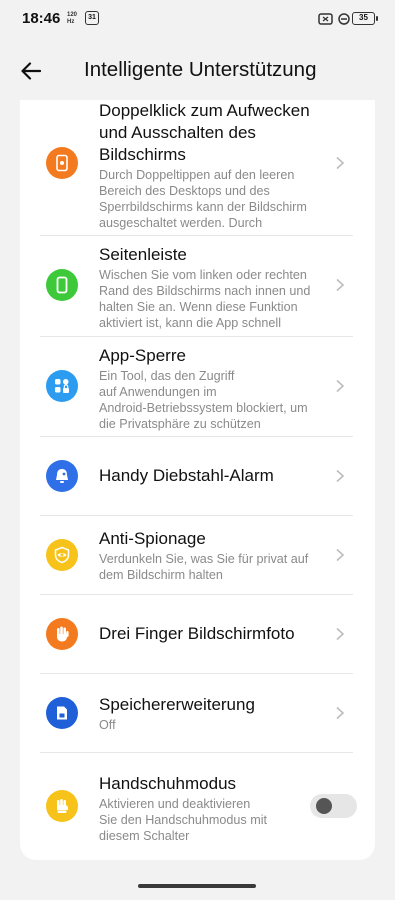  I want to click on header: Intelligente Unterstützung, so click(197, 70).